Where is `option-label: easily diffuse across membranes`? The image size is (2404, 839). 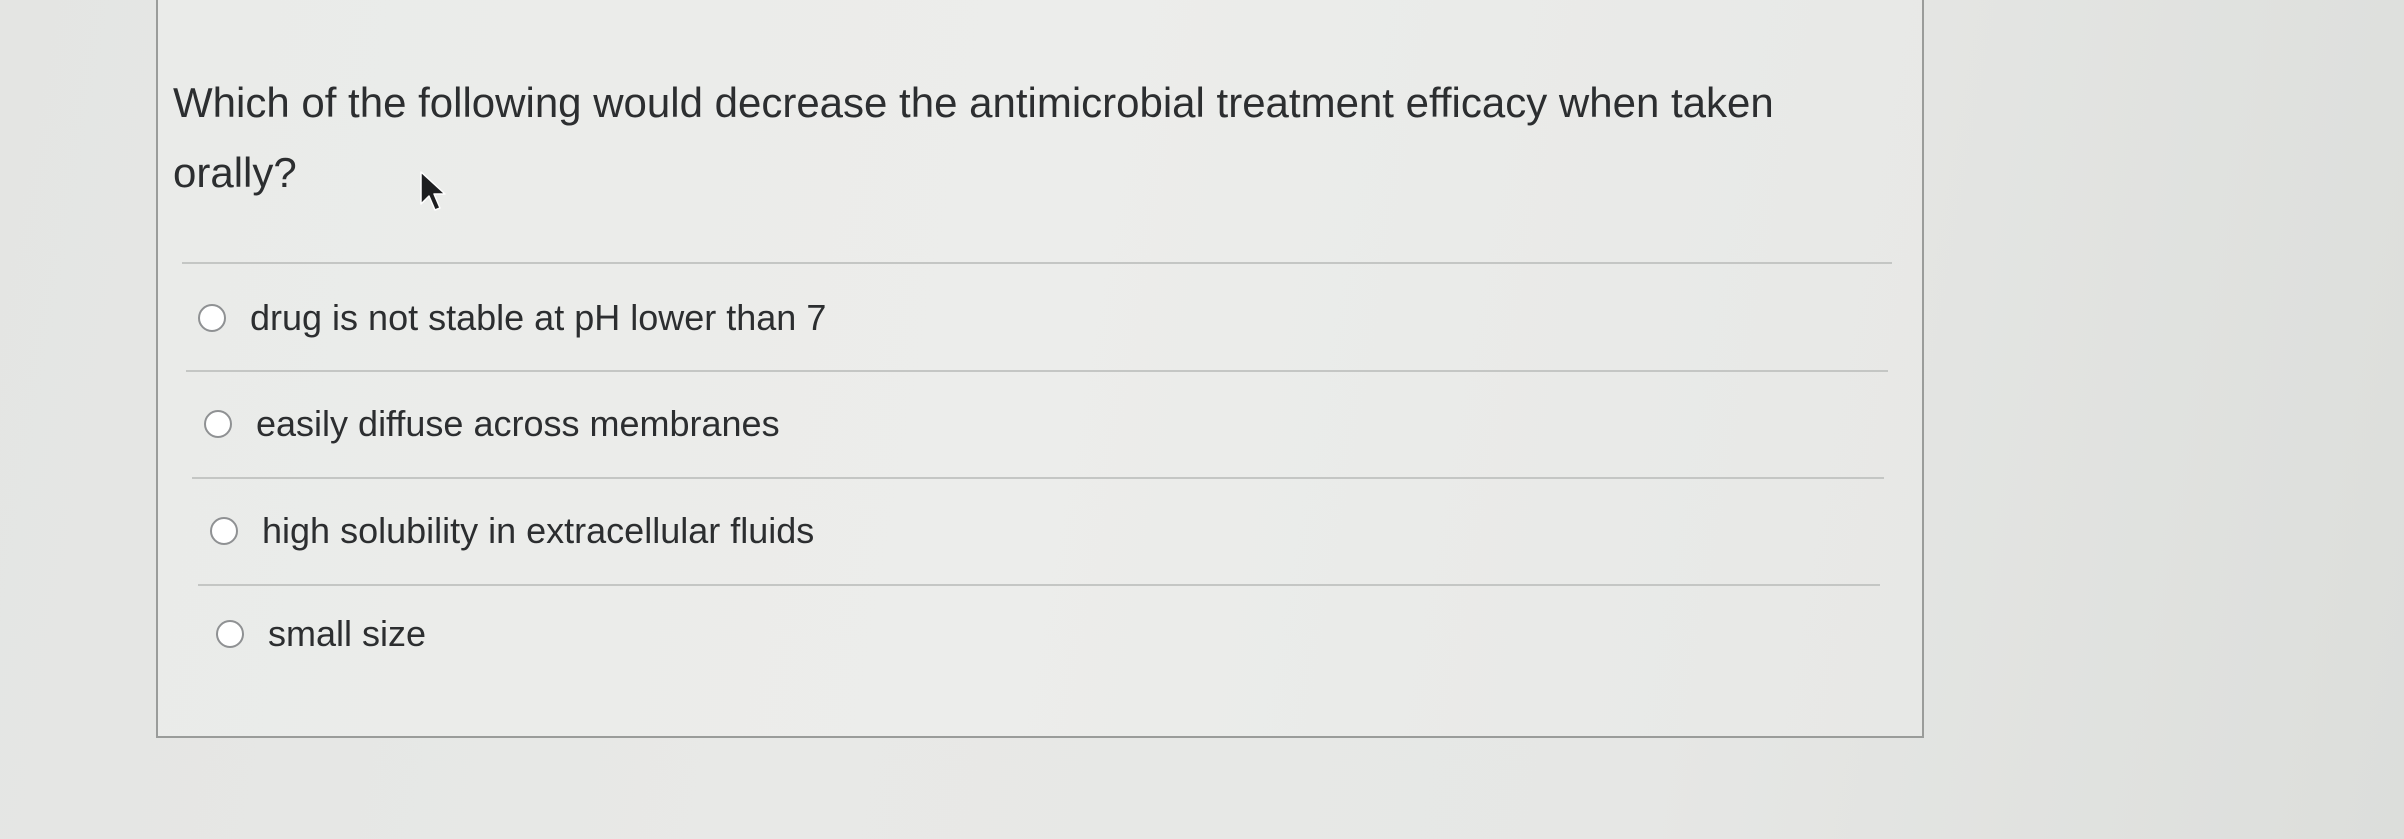 option-label: easily diffuse across membranes is located at coordinates (518, 423).